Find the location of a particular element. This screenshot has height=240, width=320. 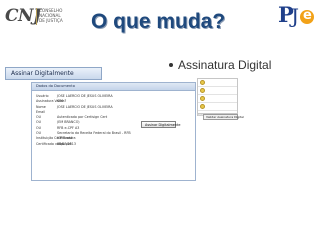

field-label: Nome is located at coordinates (41, 106).